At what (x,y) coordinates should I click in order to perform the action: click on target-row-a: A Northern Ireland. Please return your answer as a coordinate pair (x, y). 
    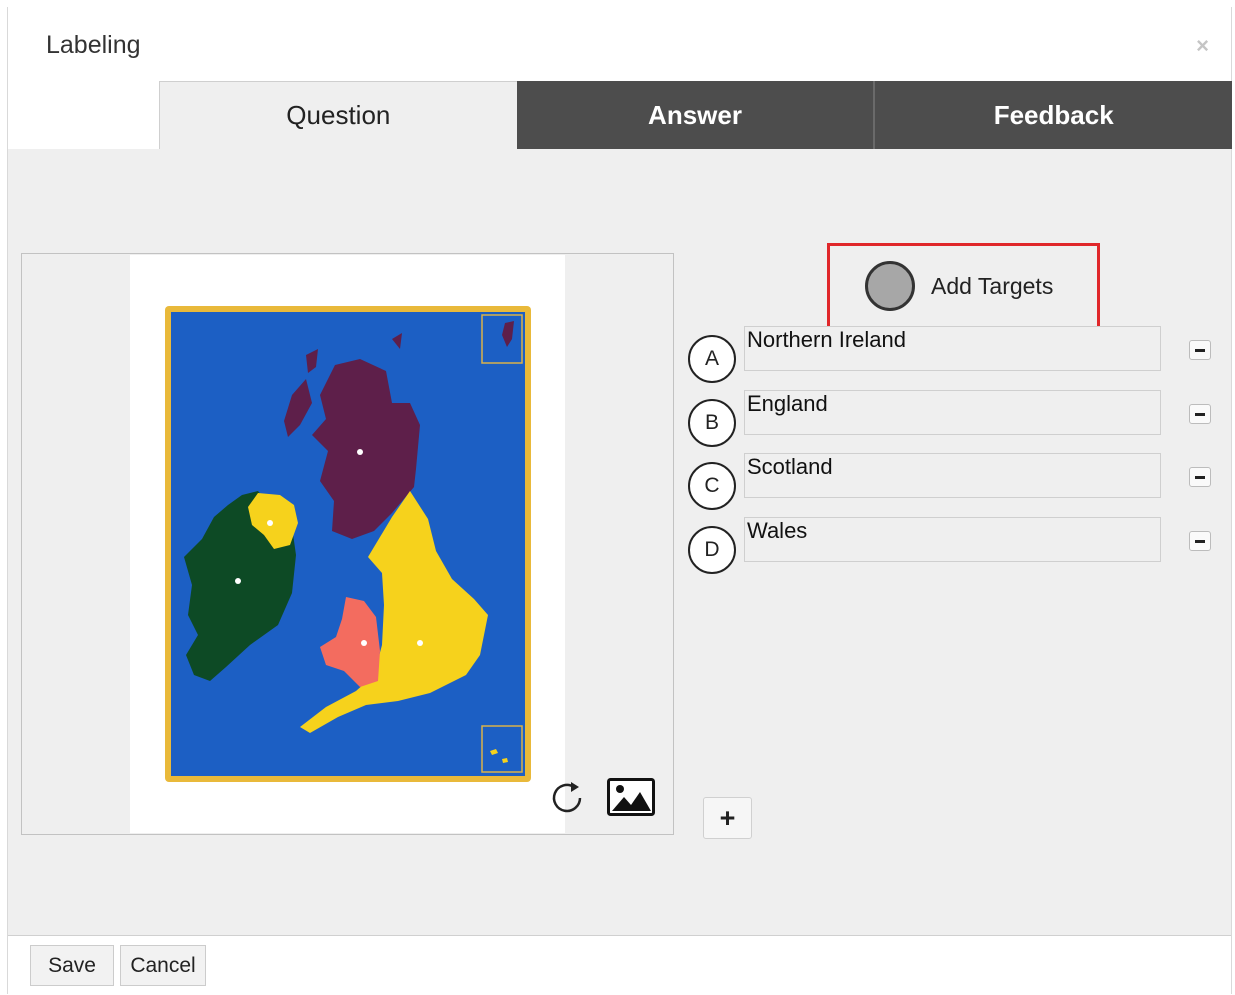
    Looking at the image, I should click on (953, 355).